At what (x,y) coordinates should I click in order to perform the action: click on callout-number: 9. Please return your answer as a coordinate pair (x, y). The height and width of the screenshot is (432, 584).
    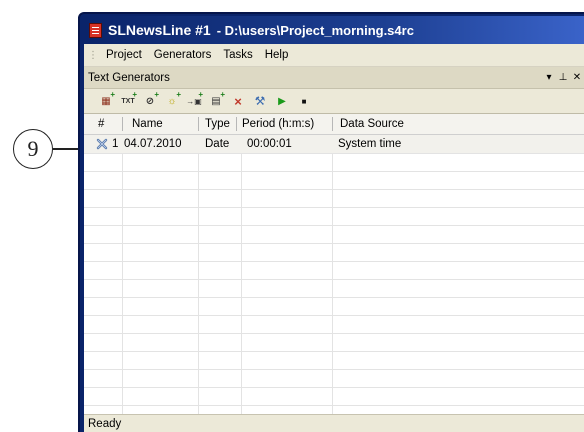
    Looking at the image, I should click on (33, 149).